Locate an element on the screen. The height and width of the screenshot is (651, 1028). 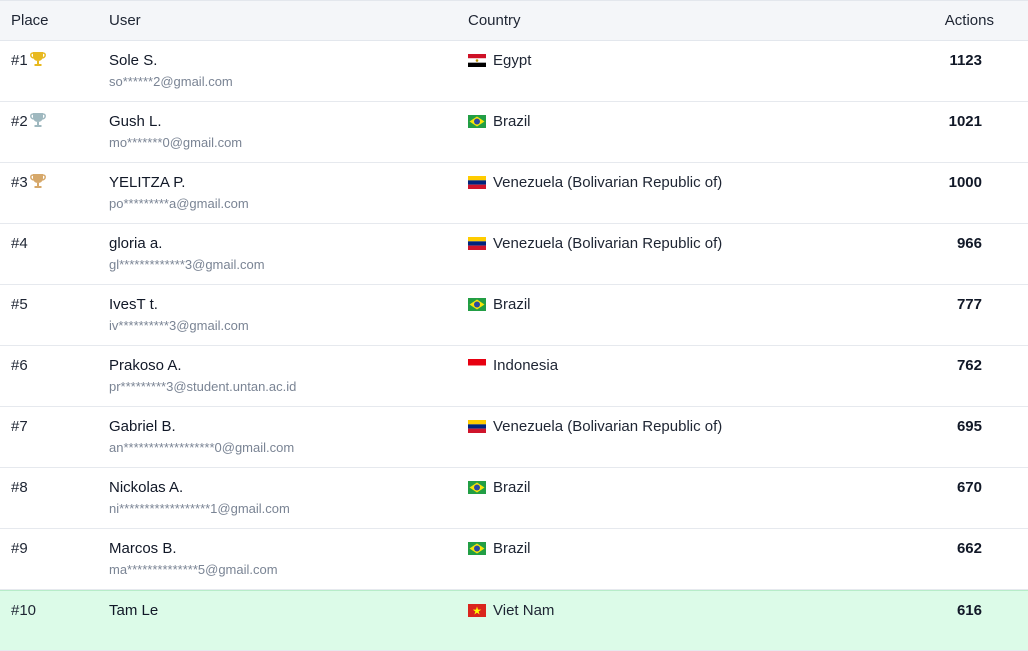
table-header: Place User Country Actions is located at coordinates (514, 20).